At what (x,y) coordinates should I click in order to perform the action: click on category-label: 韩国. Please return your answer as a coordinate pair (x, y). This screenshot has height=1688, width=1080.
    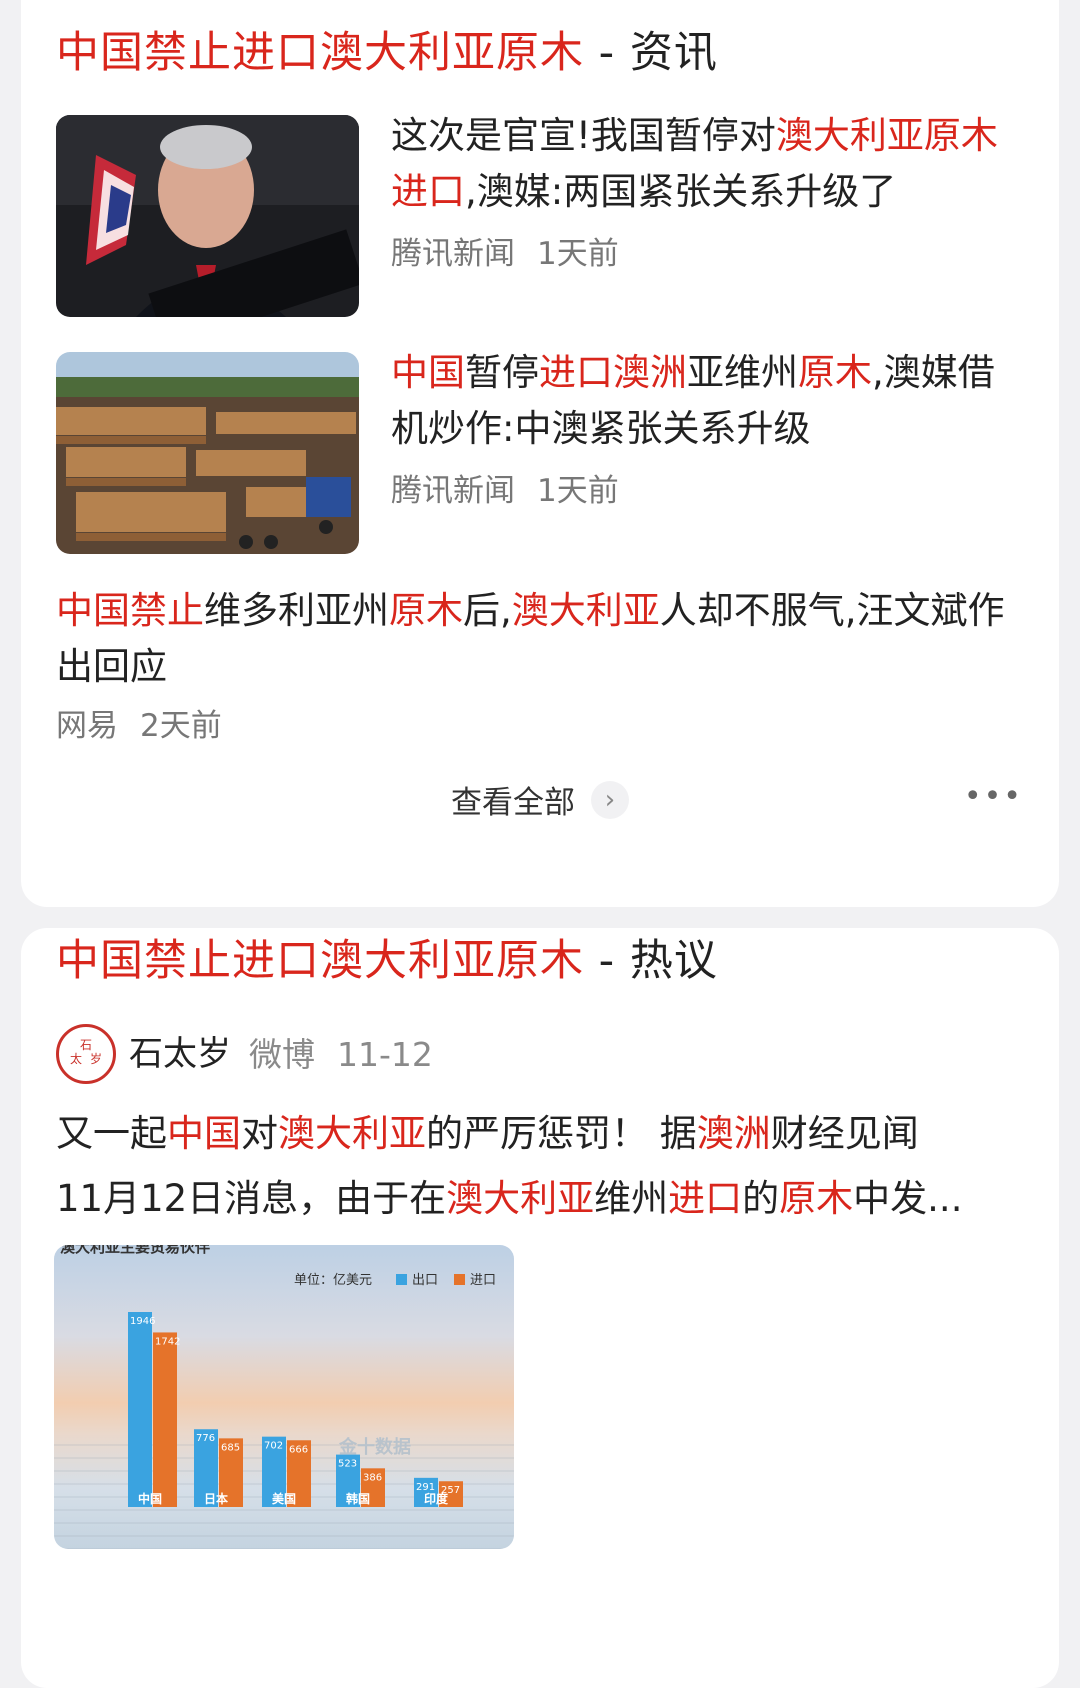
    Looking at the image, I should click on (358, 1498).